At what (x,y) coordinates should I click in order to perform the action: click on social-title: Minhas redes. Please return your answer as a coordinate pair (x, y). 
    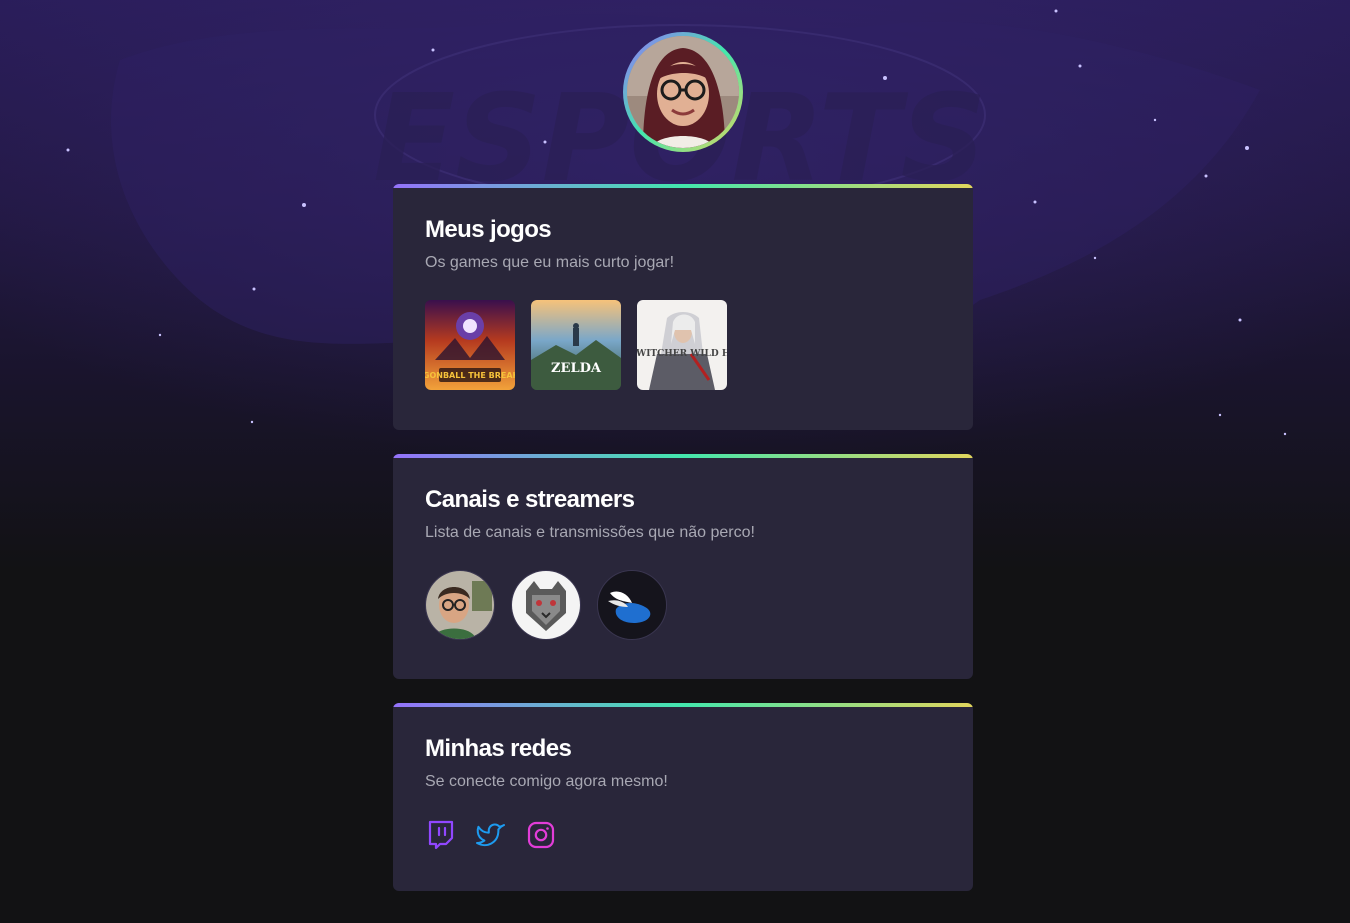
    Looking at the image, I should click on (498, 748).